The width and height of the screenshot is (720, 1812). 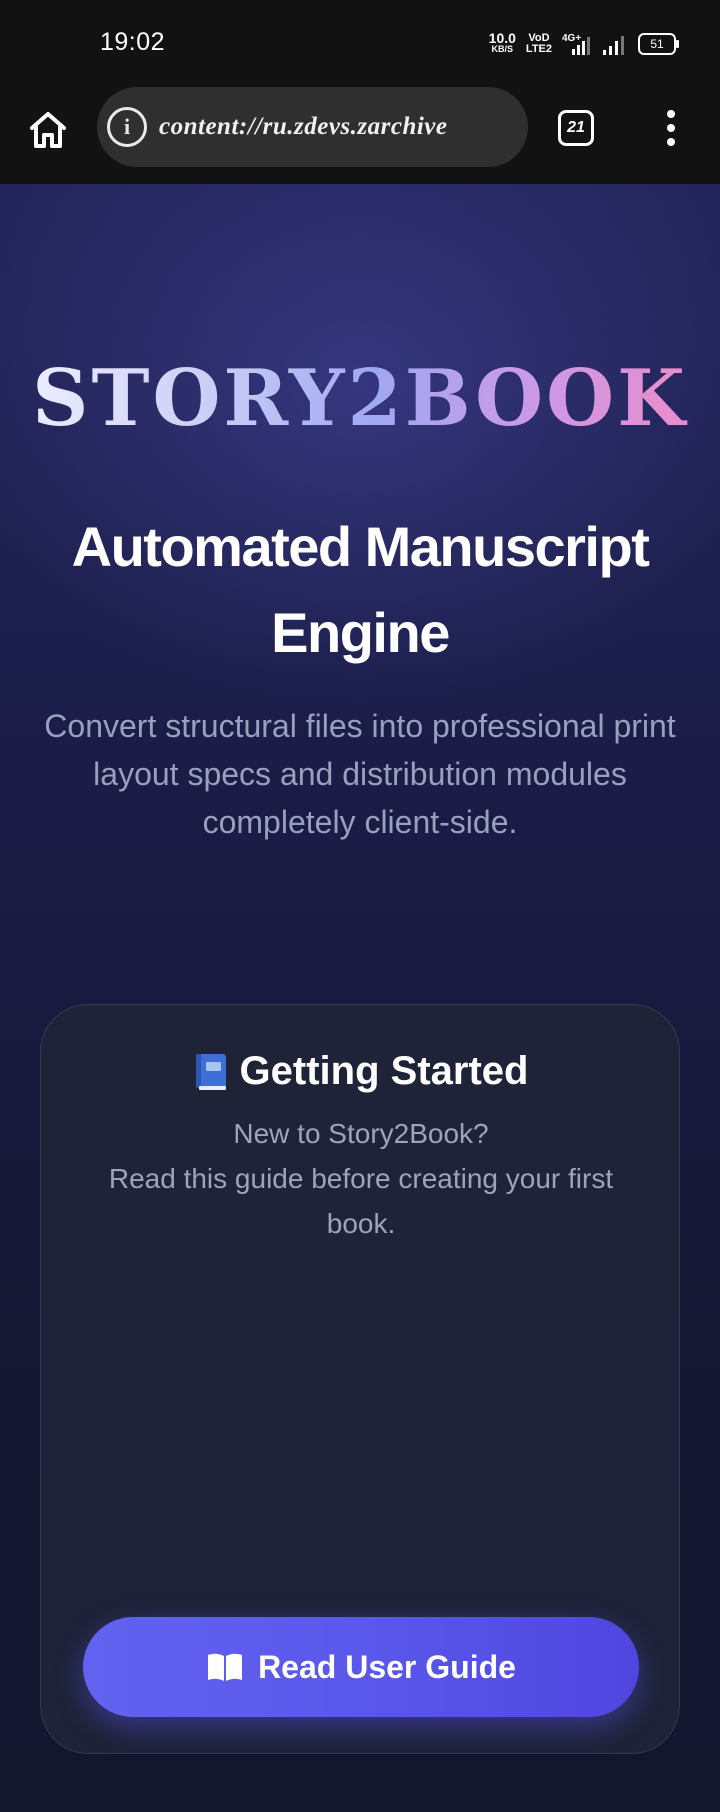 What do you see at coordinates (671, 128) in the screenshot?
I see `more-vertical-icon` at bounding box center [671, 128].